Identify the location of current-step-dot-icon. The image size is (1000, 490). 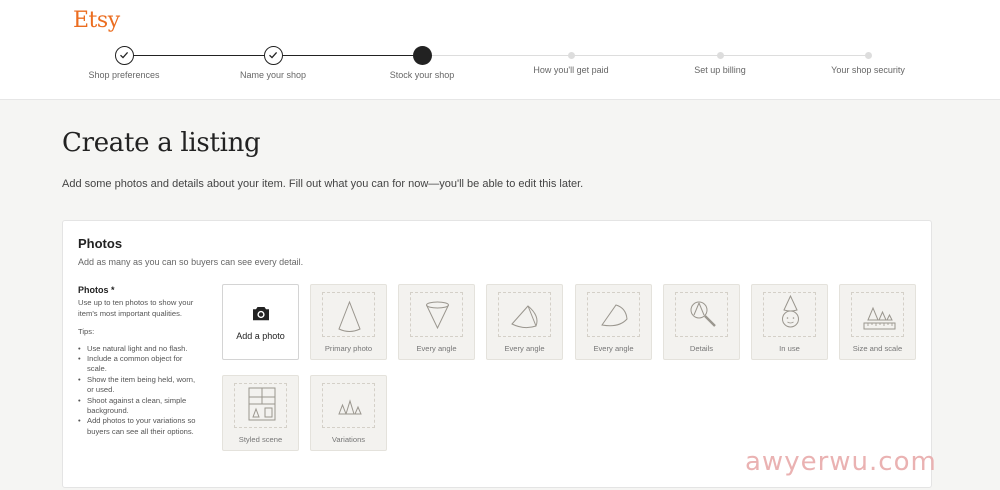
(422, 55).